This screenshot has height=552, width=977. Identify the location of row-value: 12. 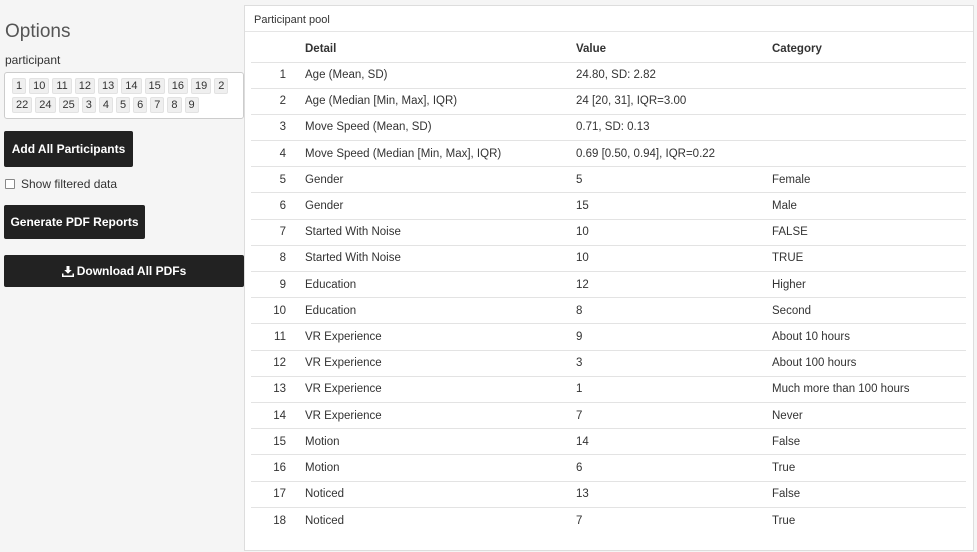
(655, 284).